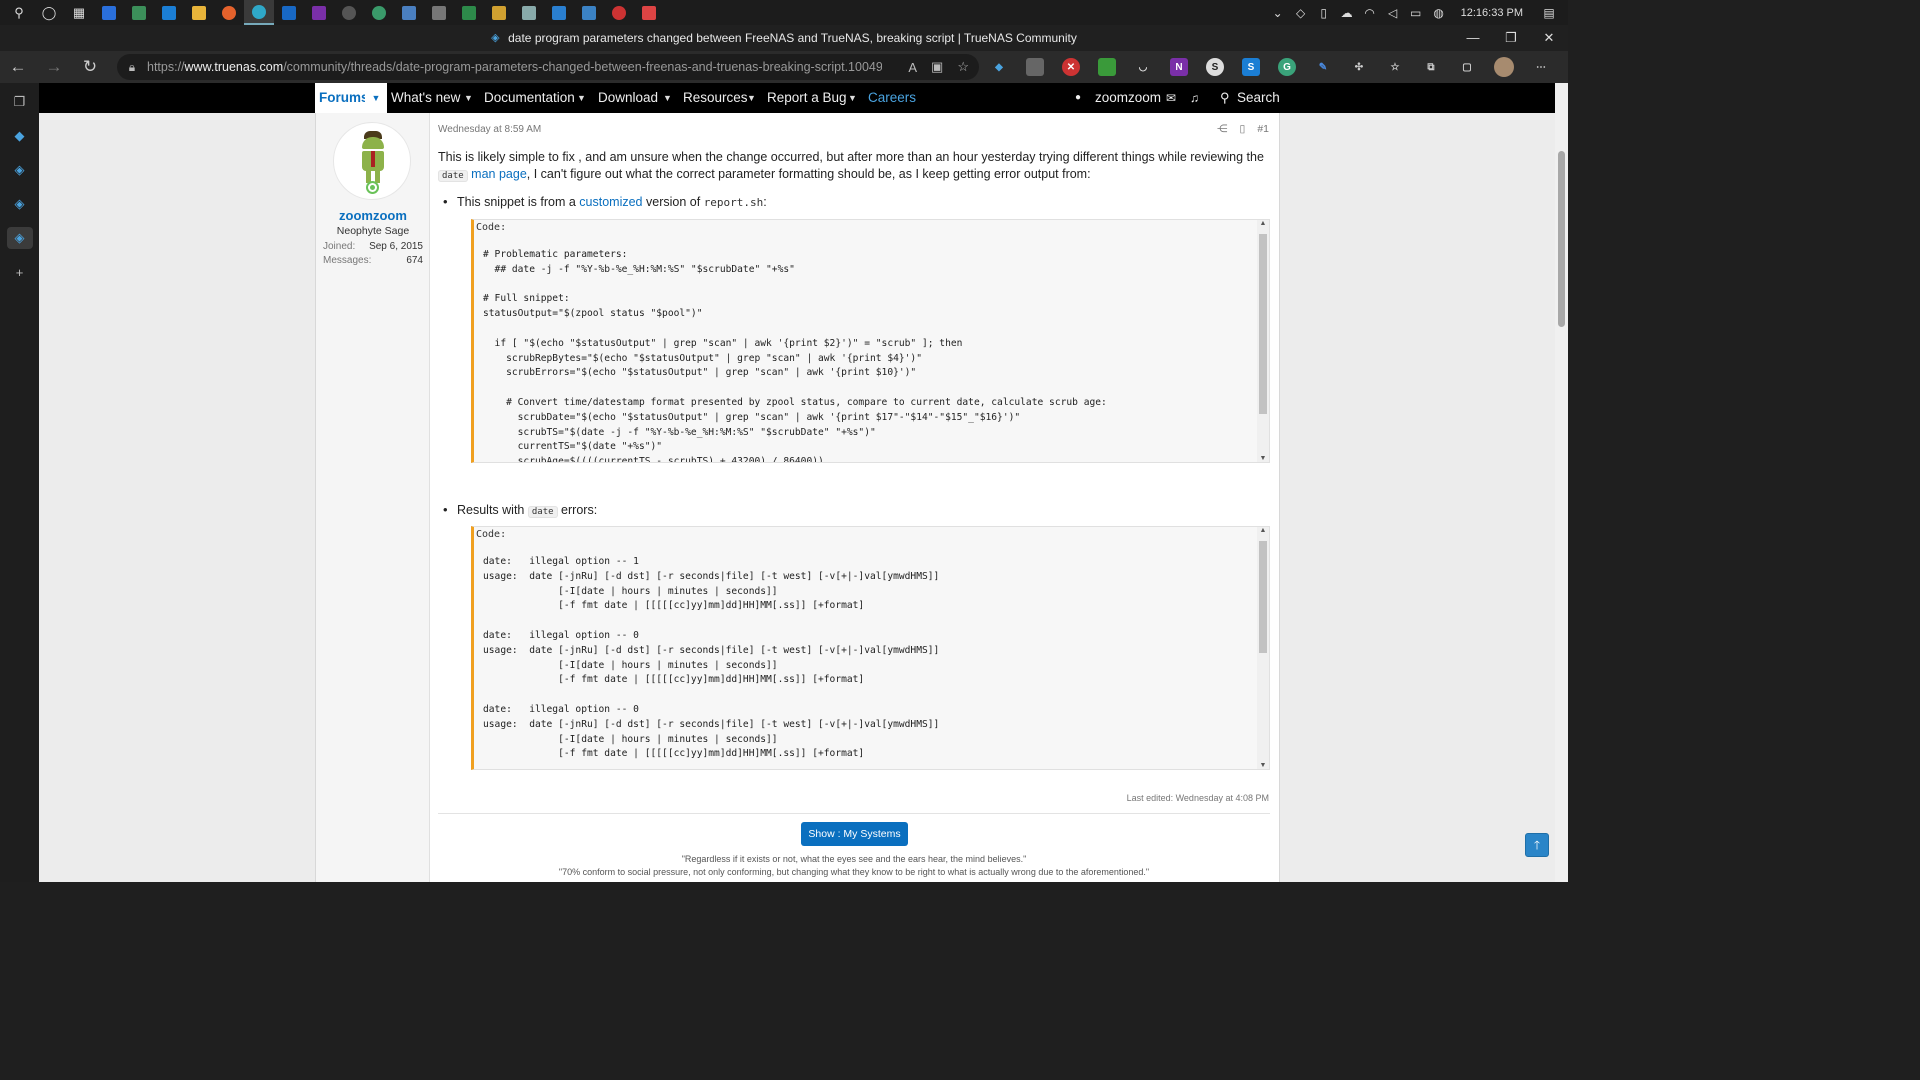 This screenshot has height=1080, width=1920. Describe the element at coordinates (1439, 13) in the screenshot. I see `globe-icon: ◍` at that location.